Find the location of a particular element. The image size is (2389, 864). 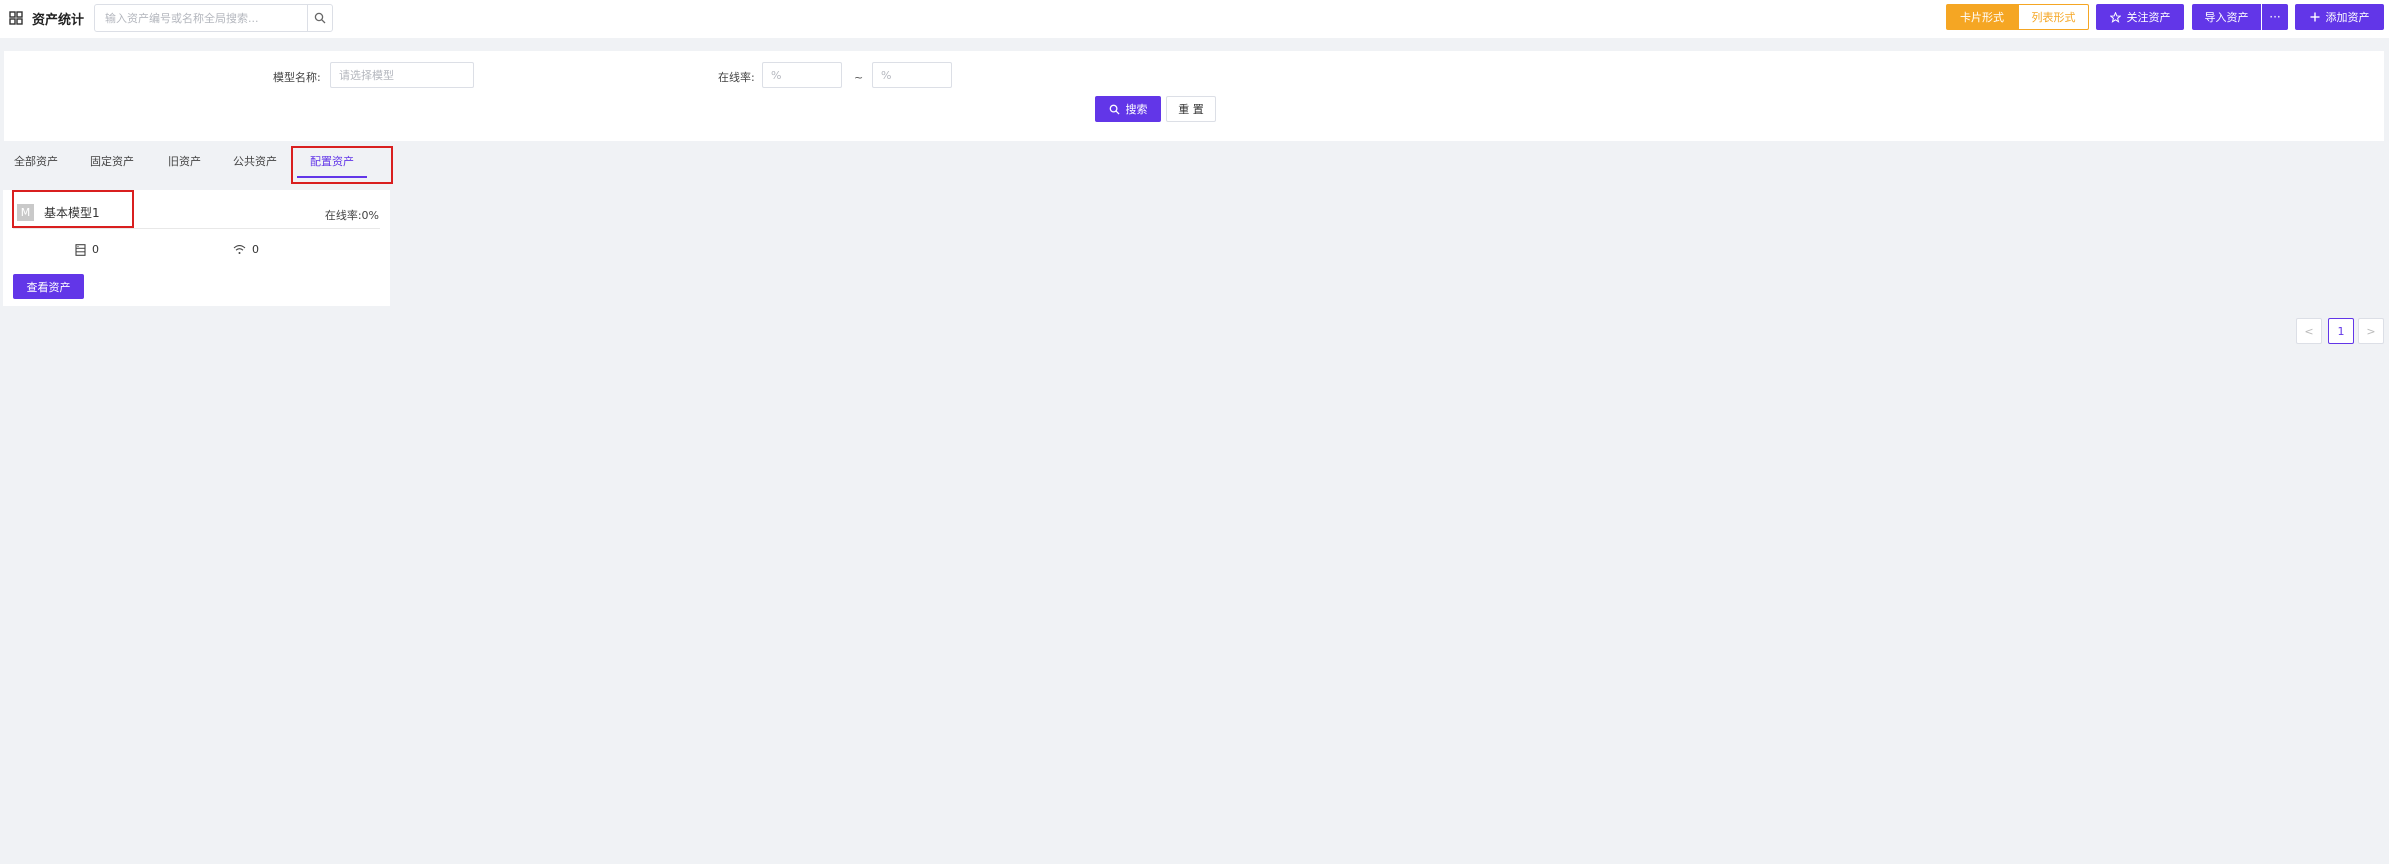

view-assets-button: 查看资产 is located at coordinates (48, 286).